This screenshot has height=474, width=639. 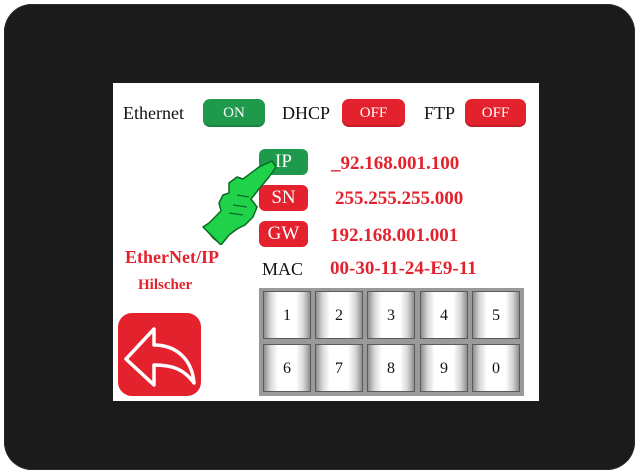 What do you see at coordinates (395, 164) in the screenshot?
I see `ip-value: _92.168.001.100` at bounding box center [395, 164].